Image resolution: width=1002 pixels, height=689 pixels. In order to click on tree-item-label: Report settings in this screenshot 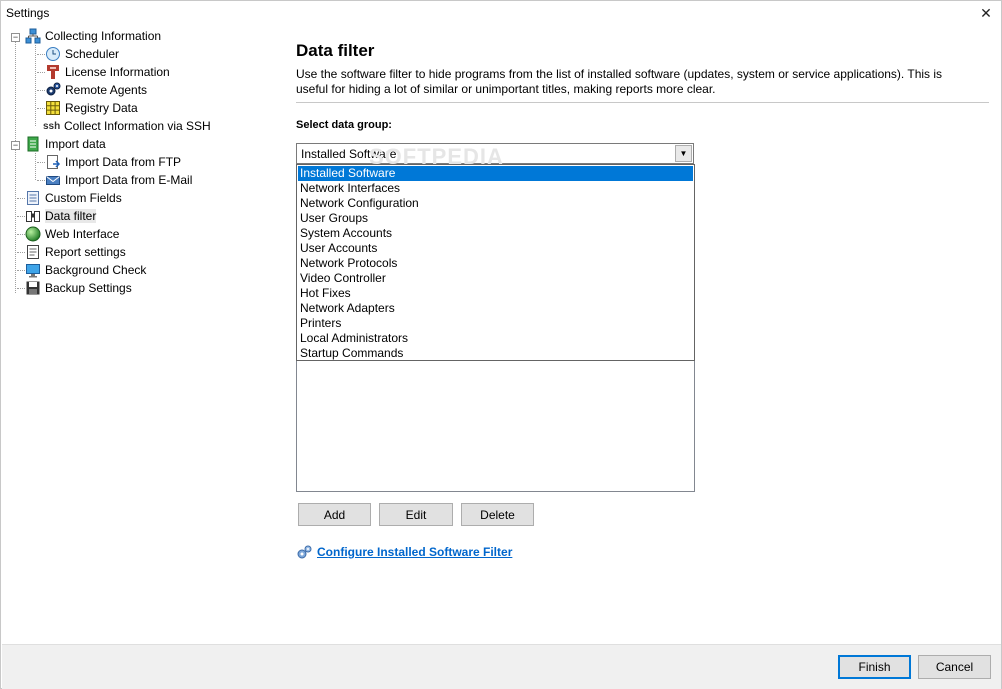, I will do `click(85, 252)`.